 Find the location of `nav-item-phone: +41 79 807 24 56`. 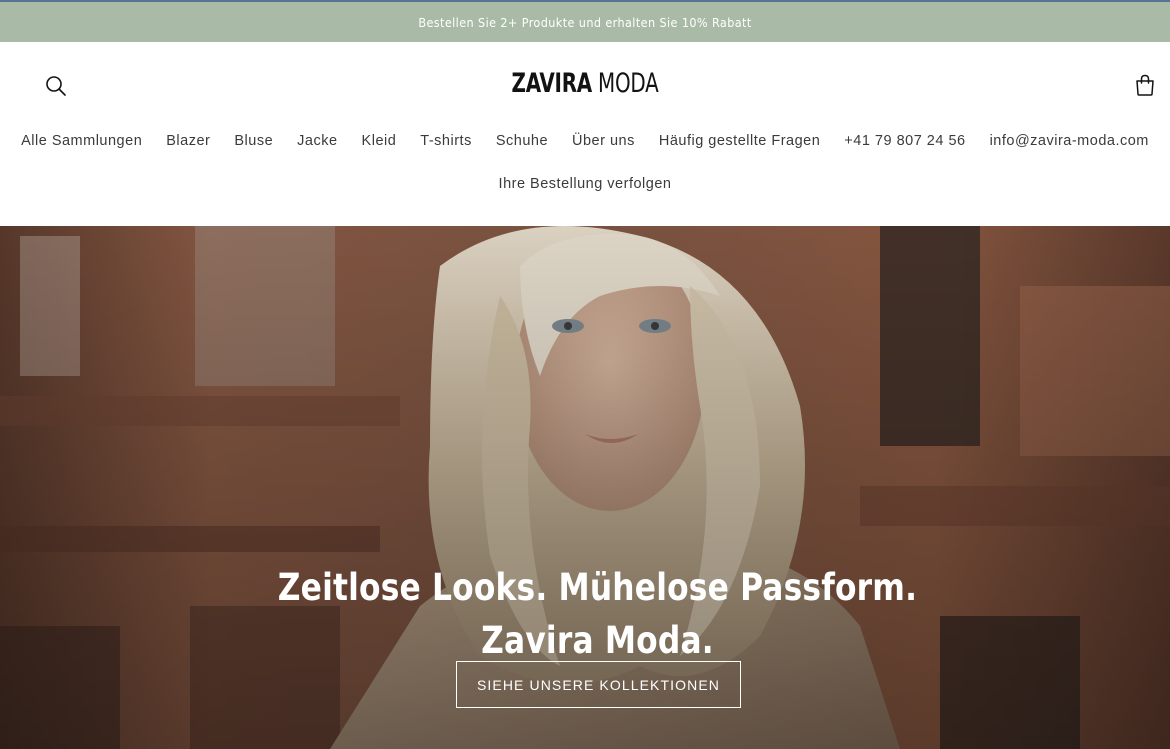

nav-item-phone: +41 79 807 24 56 is located at coordinates (904, 141).